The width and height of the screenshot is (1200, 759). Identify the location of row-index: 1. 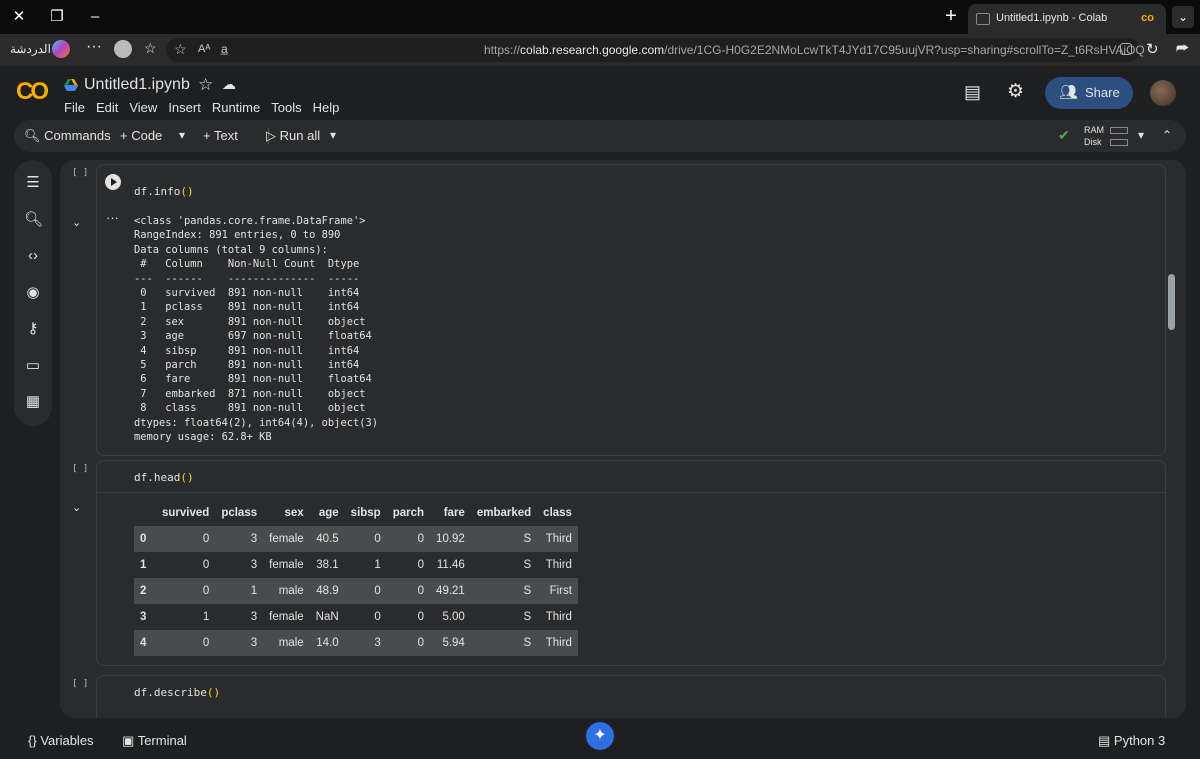
(143, 565).